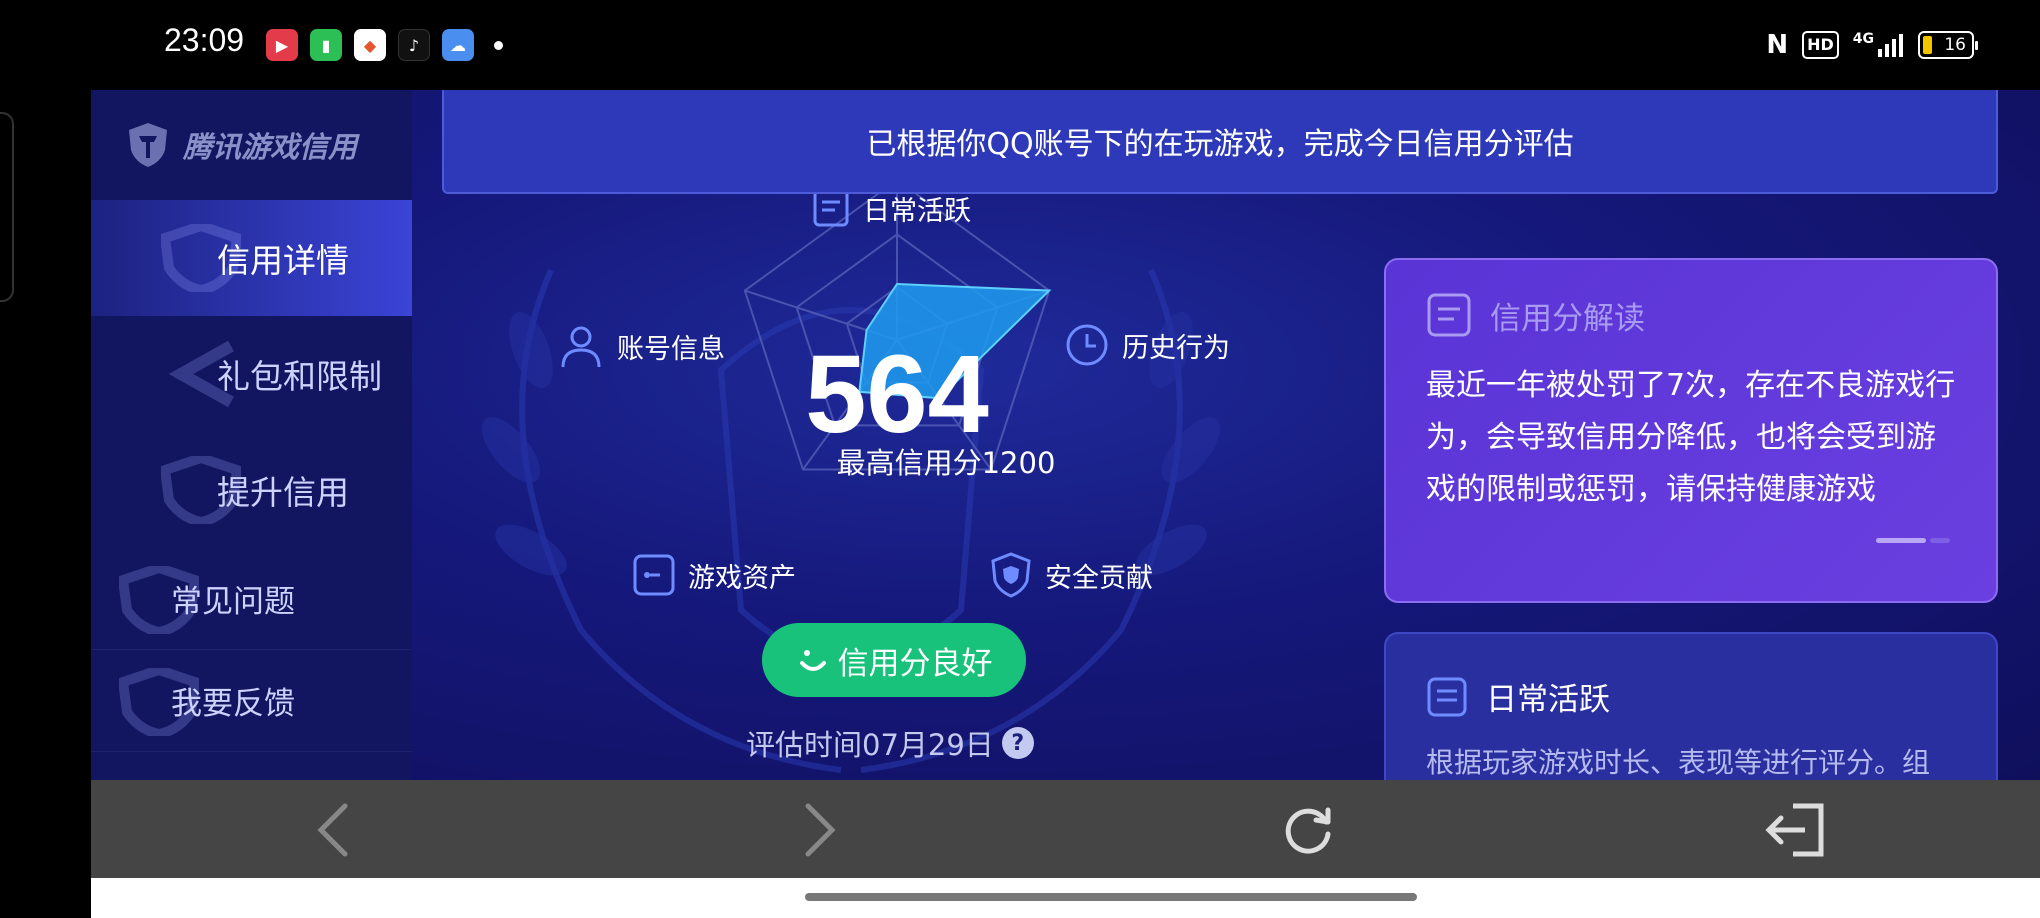  I want to click on battery-icon: 16, so click(1948, 45).